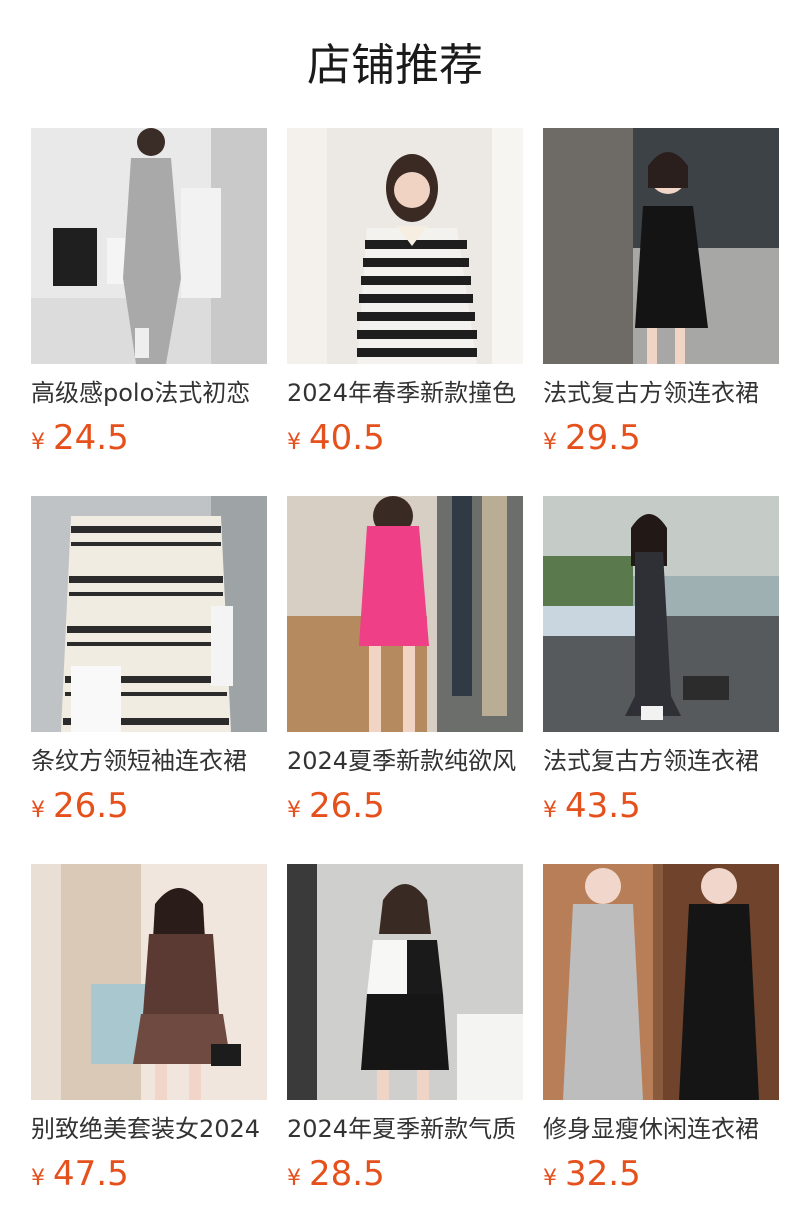 The image size is (790, 1232). Describe the element at coordinates (405, 761) in the screenshot. I see `product-name: 2024夏季新款纯欲风` at that location.